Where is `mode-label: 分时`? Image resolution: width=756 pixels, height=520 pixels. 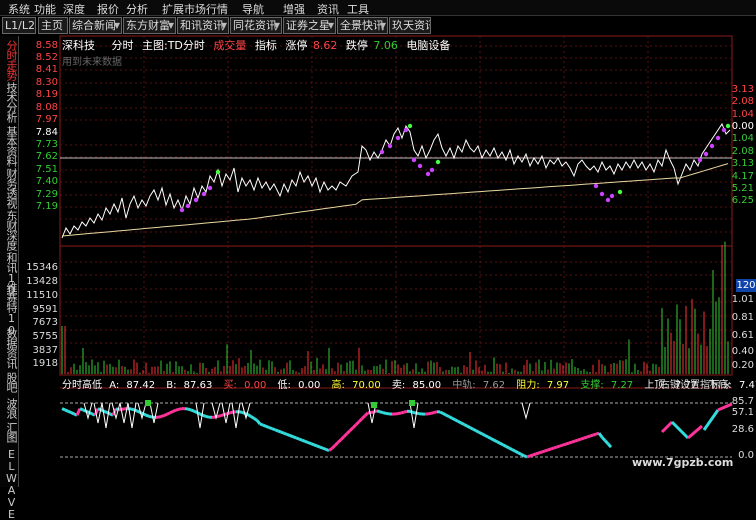
mode-label: 分时 is located at coordinates (123, 45).